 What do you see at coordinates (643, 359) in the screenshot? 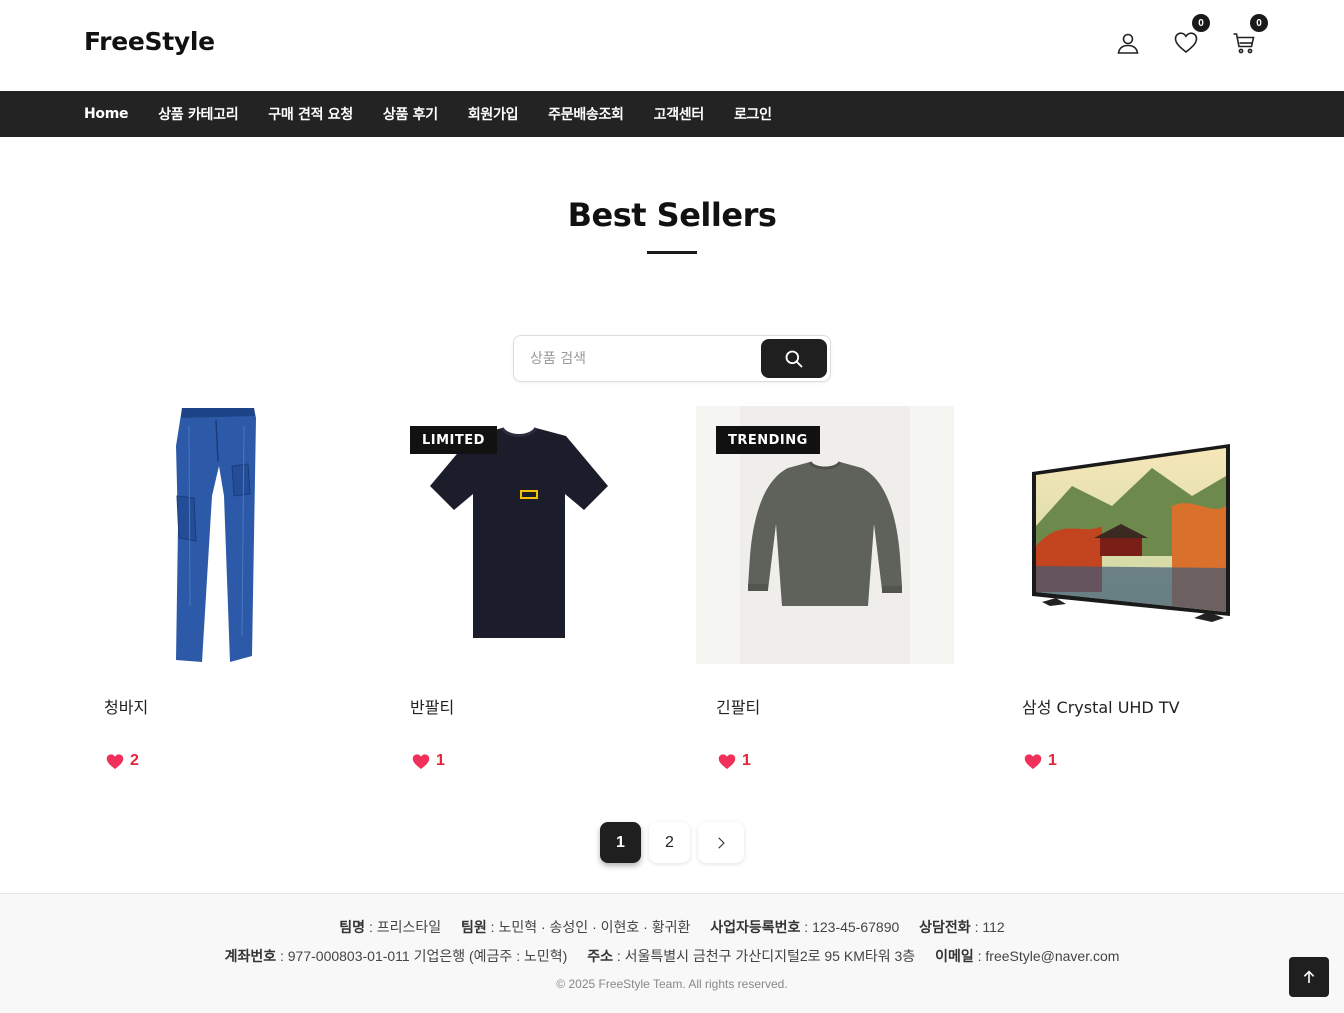
I see `search-input` at bounding box center [643, 359].